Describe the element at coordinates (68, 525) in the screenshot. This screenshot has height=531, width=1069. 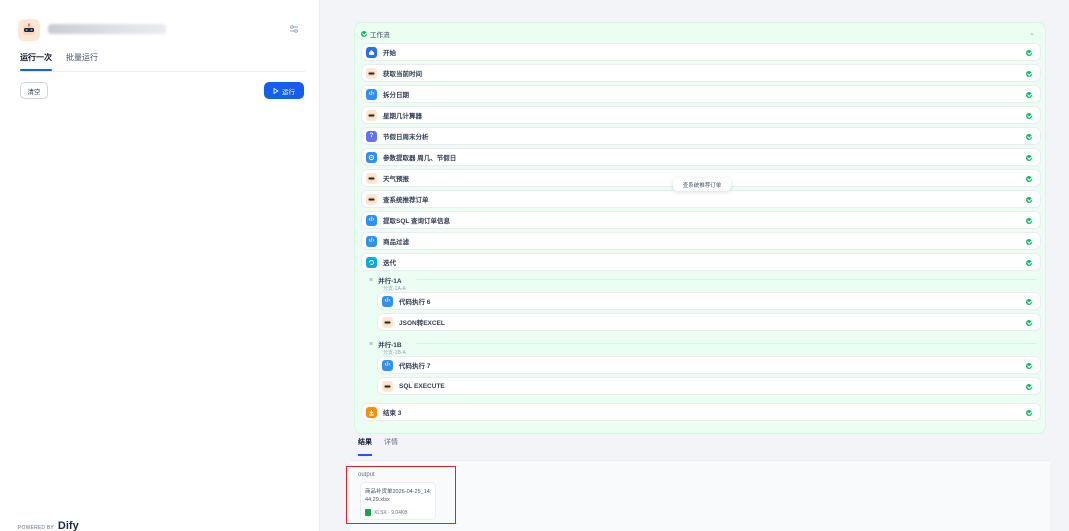
I see `dify-logo: Dify` at that location.